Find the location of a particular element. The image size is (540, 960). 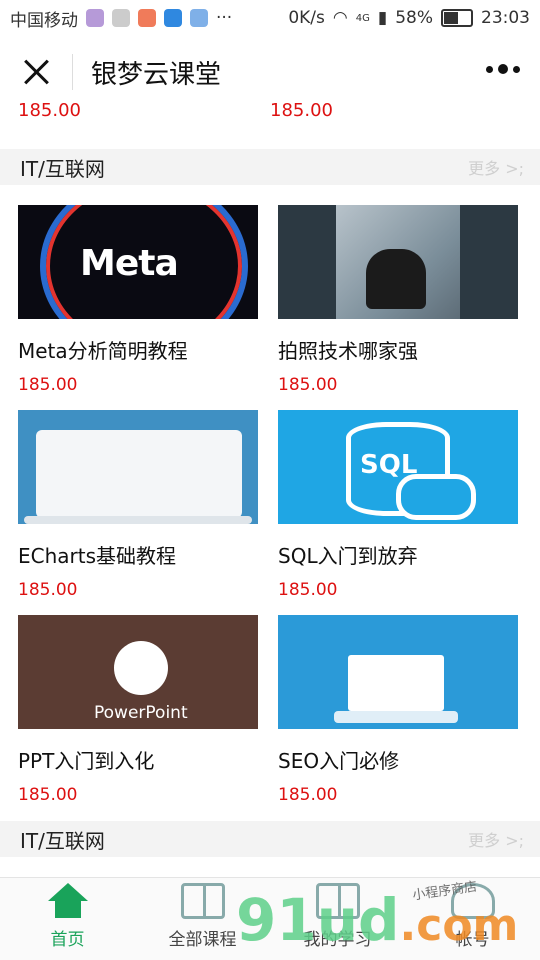

home-icon is located at coordinates (68, 901).